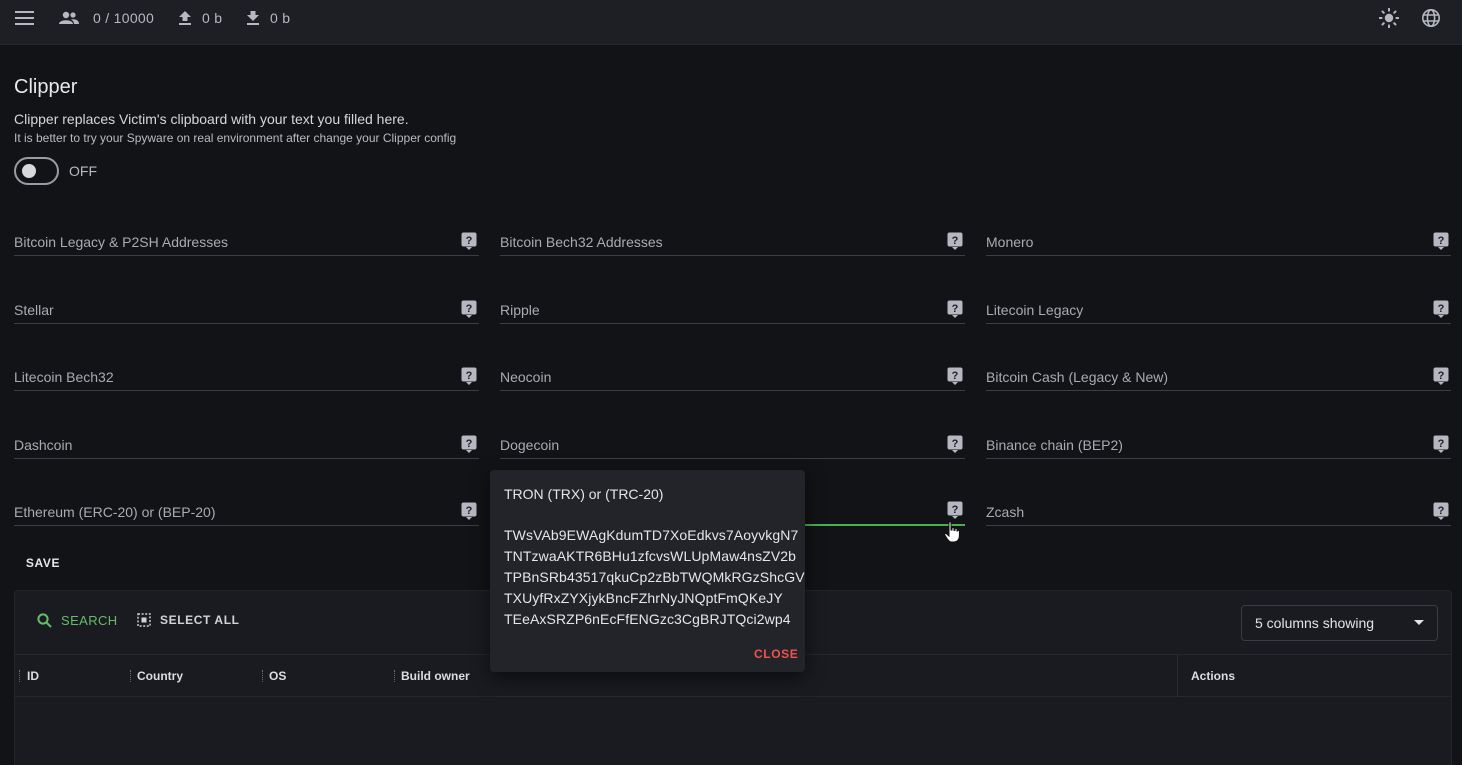  Describe the element at coordinates (83, 171) in the screenshot. I see `toggle-label: OFF` at that location.